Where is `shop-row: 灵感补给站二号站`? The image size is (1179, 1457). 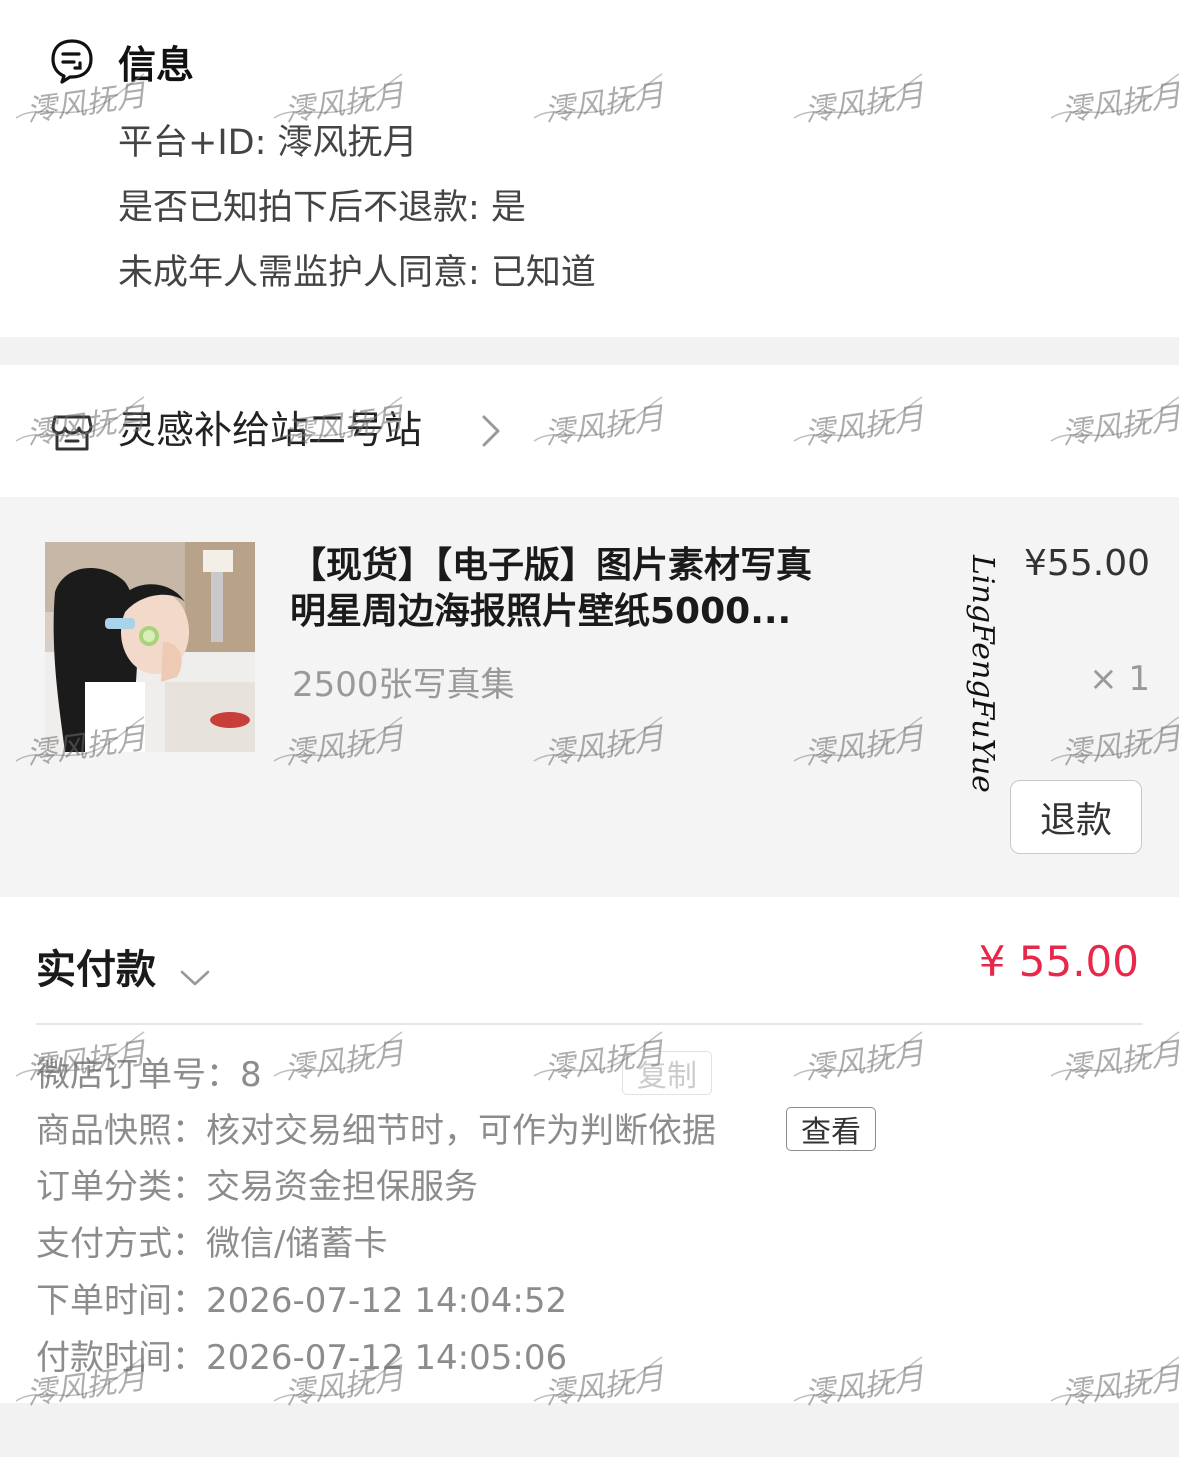 shop-row: 灵感补给站二号站 is located at coordinates (589, 431).